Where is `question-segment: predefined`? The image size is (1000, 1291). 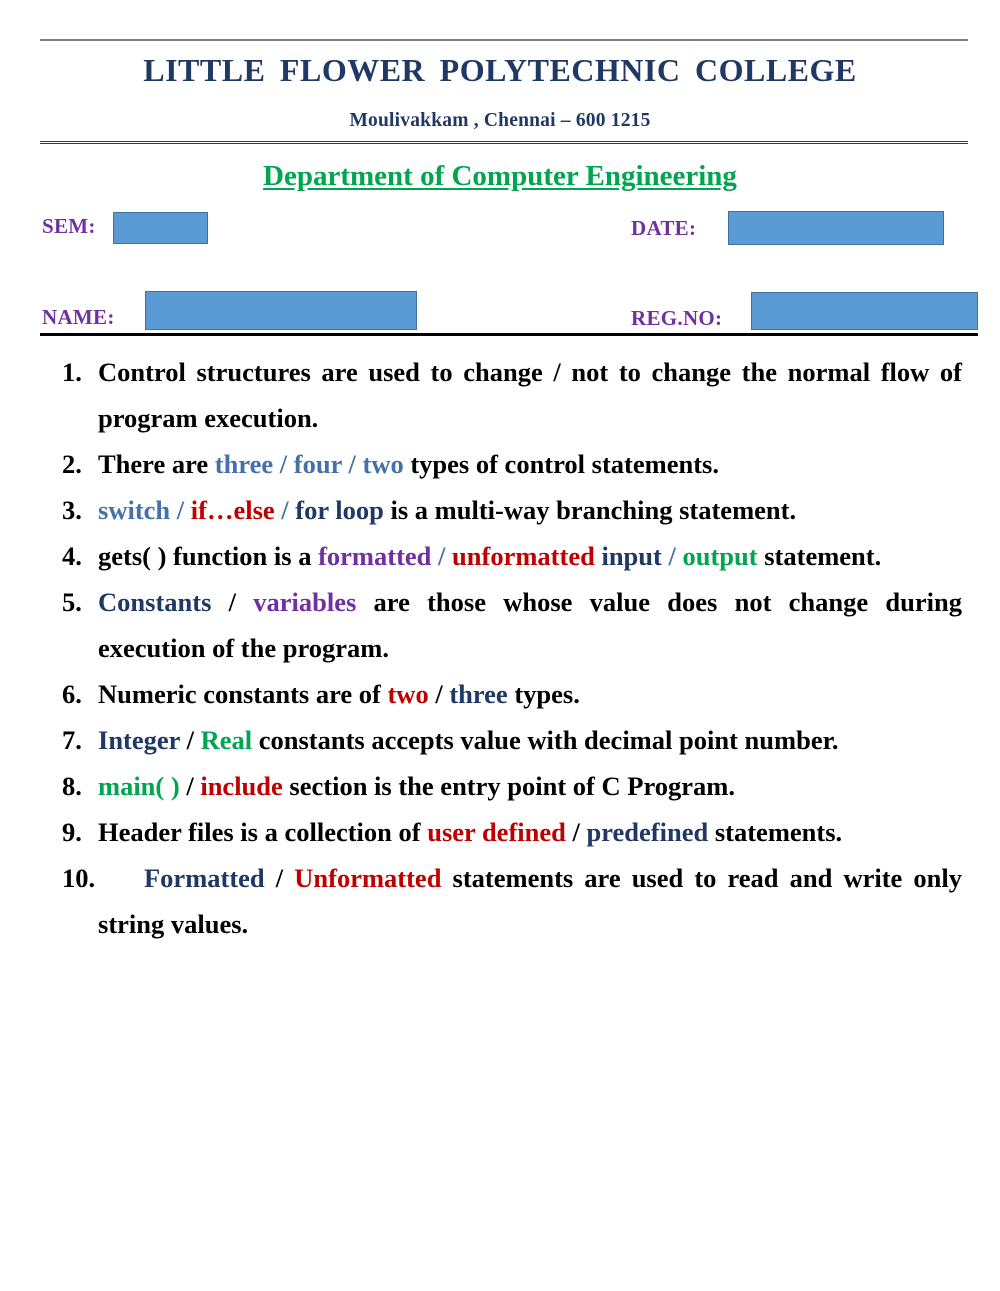
question-segment: predefined is located at coordinates (647, 832).